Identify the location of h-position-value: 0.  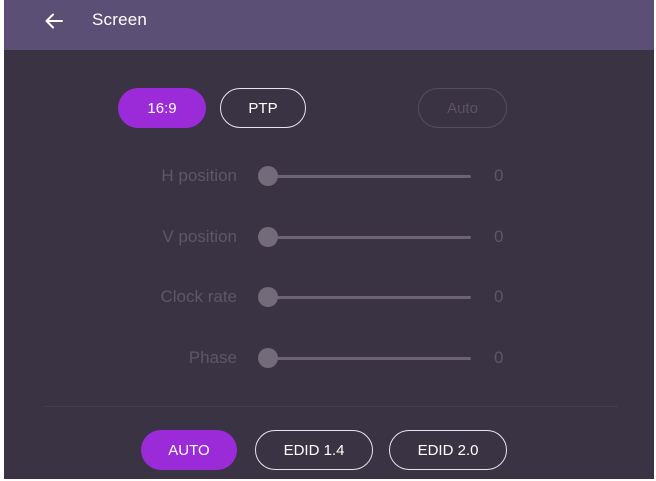
(499, 175).